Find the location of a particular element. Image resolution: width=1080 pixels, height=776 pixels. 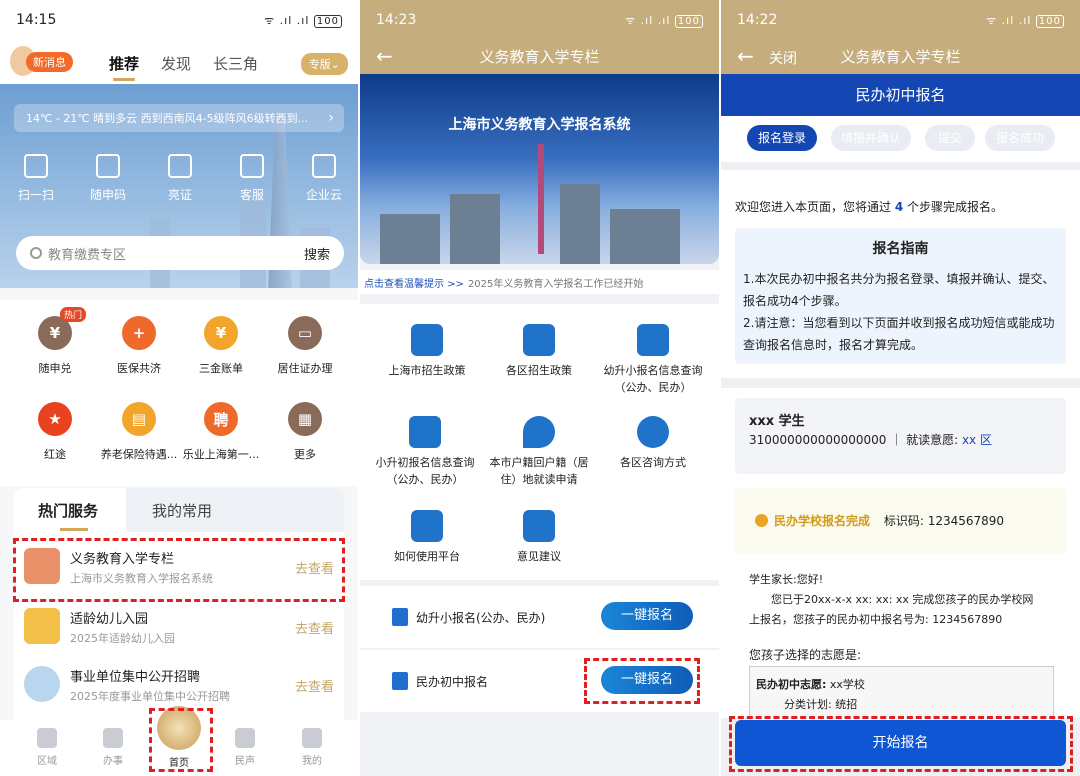

guide-step-1: 1.本次民办初中报名共分为报名登录、填报并确认、提交、报名成功4个步骤。 is located at coordinates (899, 290).